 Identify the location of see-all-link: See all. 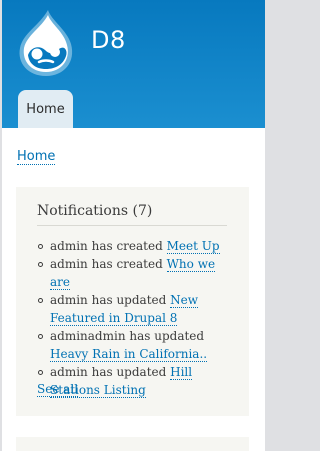
(58, 389).